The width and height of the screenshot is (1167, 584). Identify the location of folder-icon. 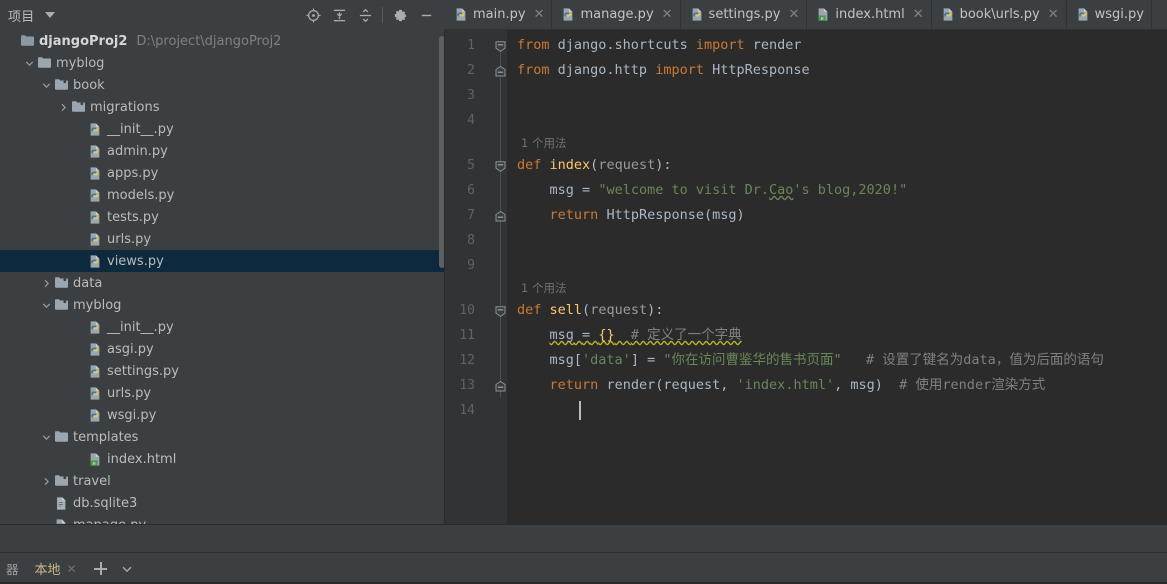
(61, 437).